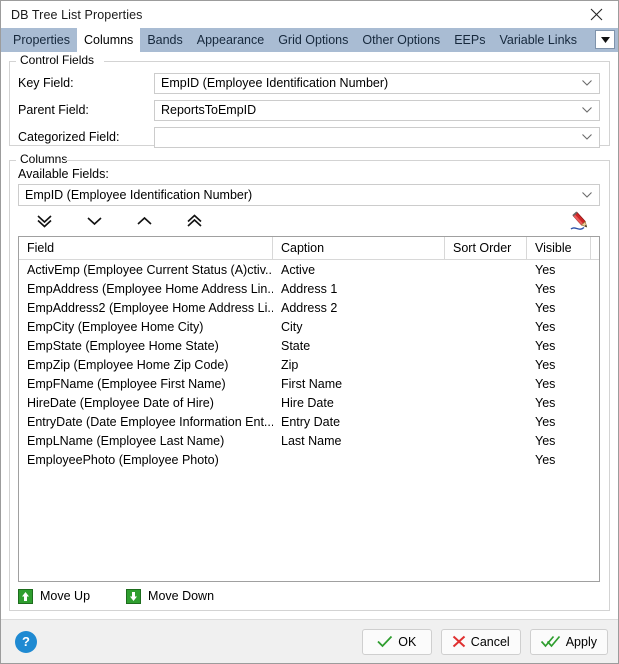  What do you see at coordinates (309, 326) in the screenshot?
I see `table-row: EmpCity (Employee Home City) City Yes` at bounding box center [309, 326].